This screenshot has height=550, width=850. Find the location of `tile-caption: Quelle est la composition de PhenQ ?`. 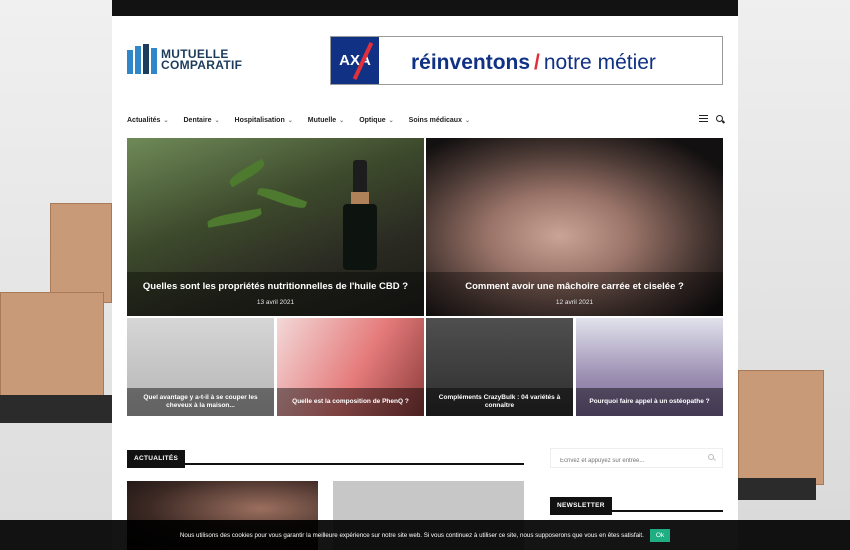

tile-caption: Quelle est la composition de PhenQ ? is located at coordinates (350, 402).